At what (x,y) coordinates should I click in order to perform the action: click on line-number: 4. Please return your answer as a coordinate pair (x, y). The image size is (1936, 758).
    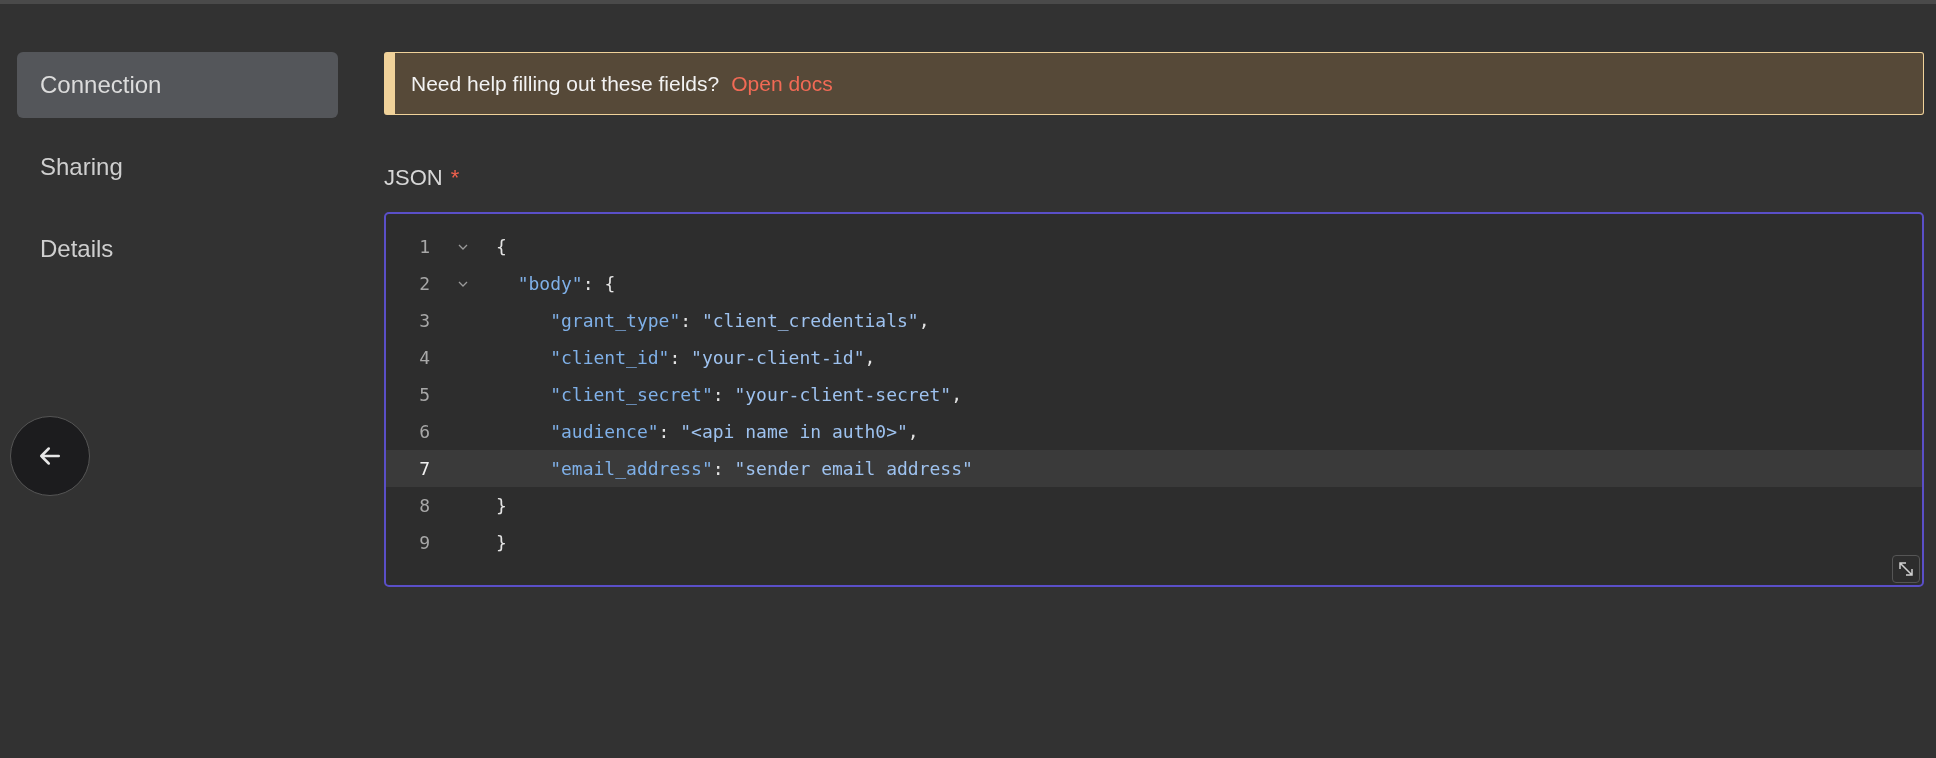
    Looking at the image, I should click on (424, 358).